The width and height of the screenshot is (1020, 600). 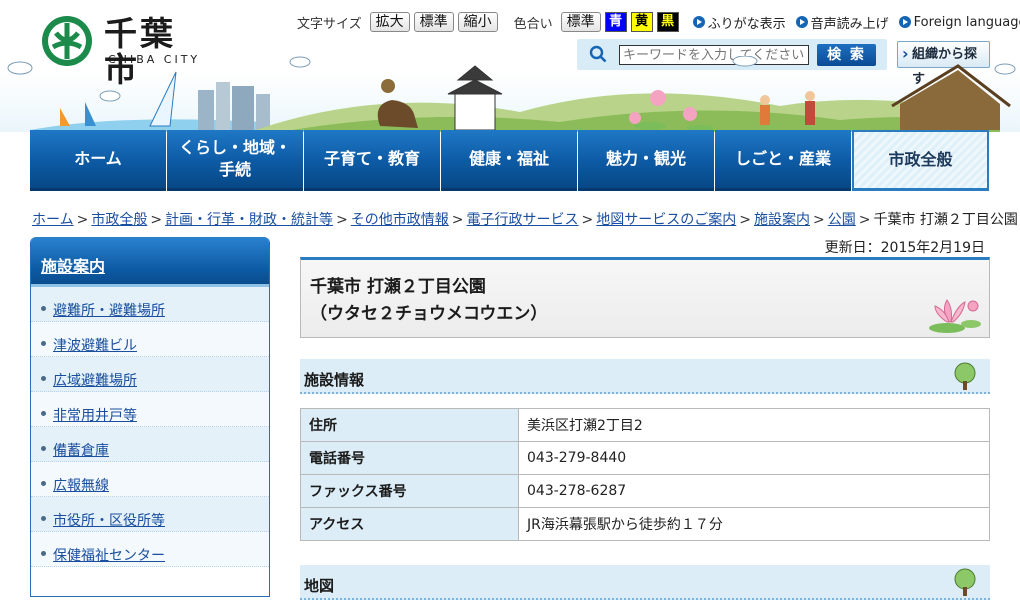 I want to click on sidebar-item: 広報無線, so click(x=150, y=479).